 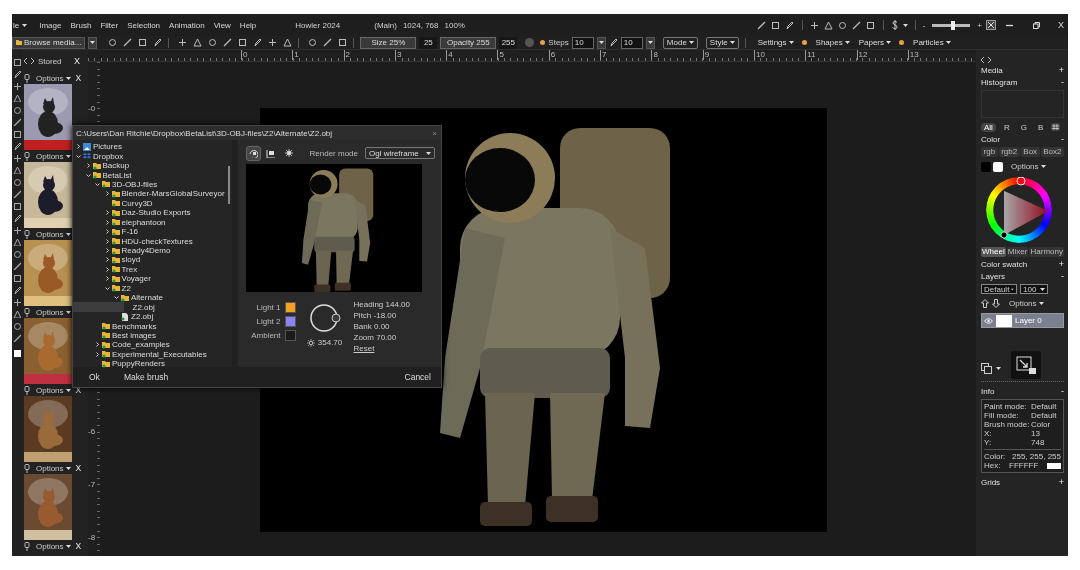 What do you see at coordinates (987, 368) in the screenshot?
I see `copy-layer-icon` at bounding box center [987, 368].